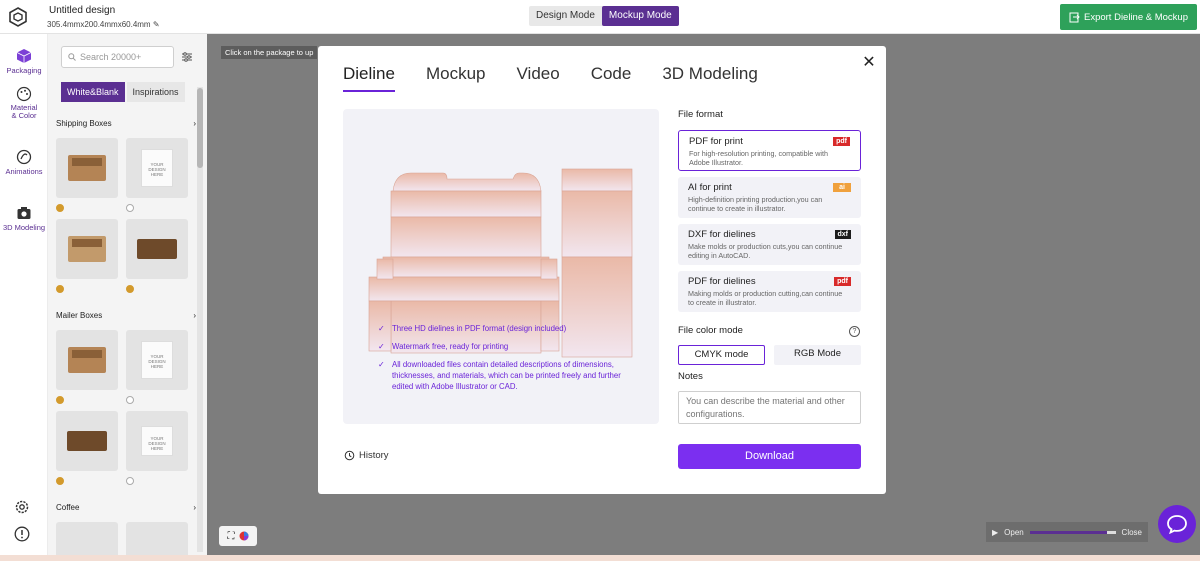 This screenshot has width=1200, height=561. Describe the element at coordinates (82, 10) in the screenshot. I see `document-title: Untitled design` at that location.